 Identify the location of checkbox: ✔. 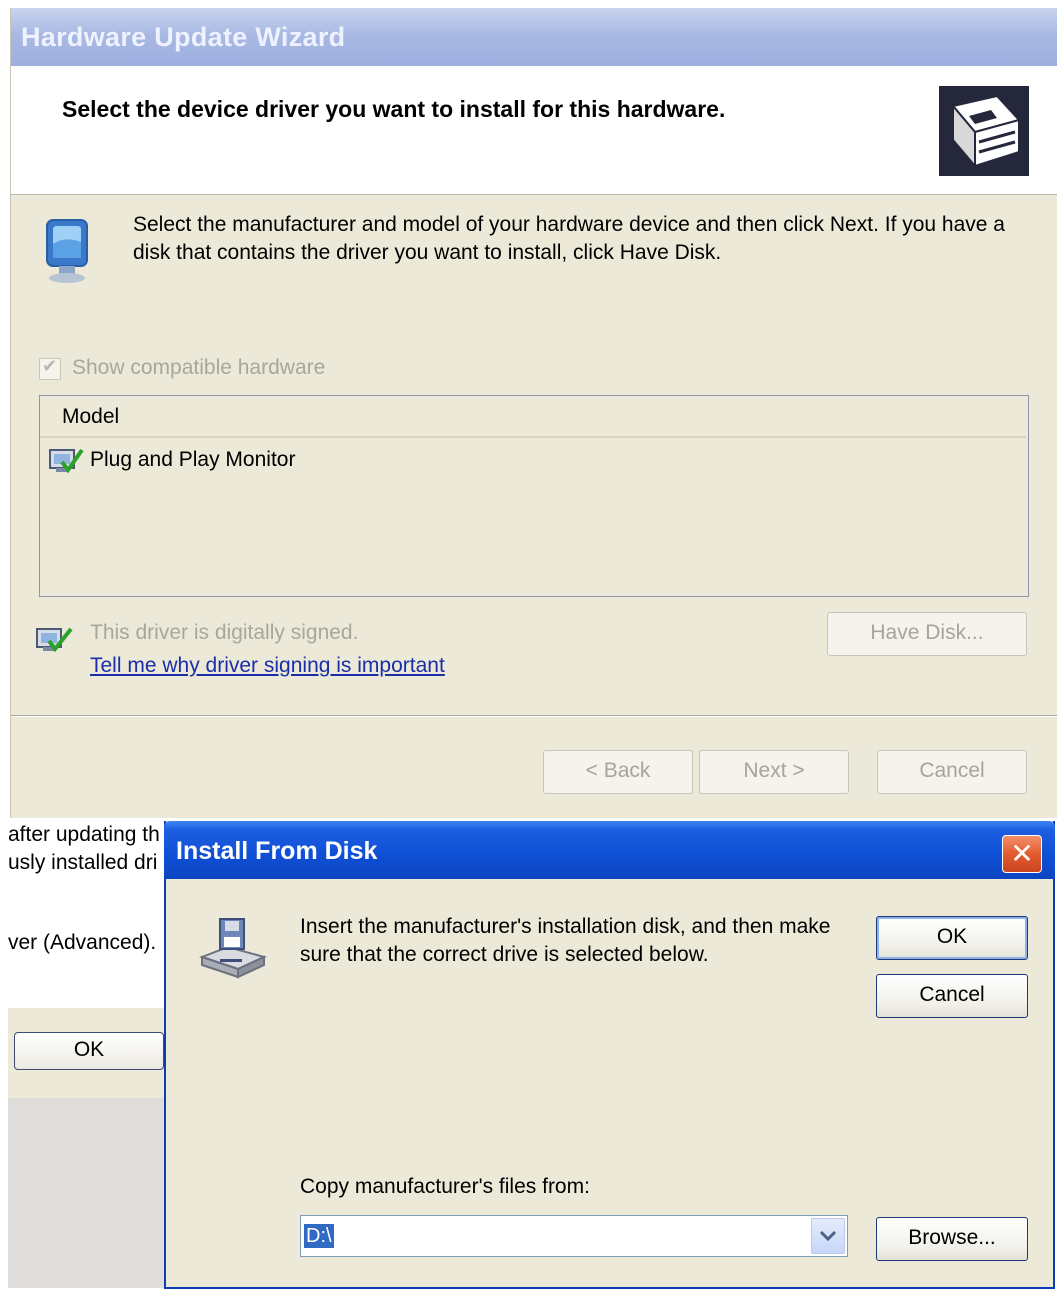
(50, 368).